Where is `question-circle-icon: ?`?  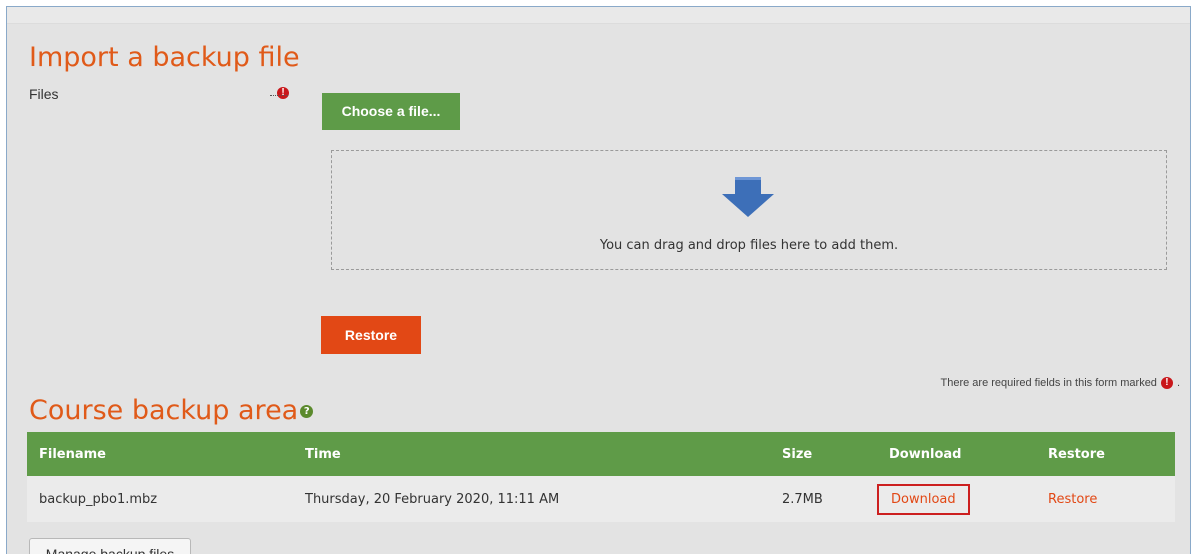
question-circle-icon: ? is located at coordinates (307, 411).